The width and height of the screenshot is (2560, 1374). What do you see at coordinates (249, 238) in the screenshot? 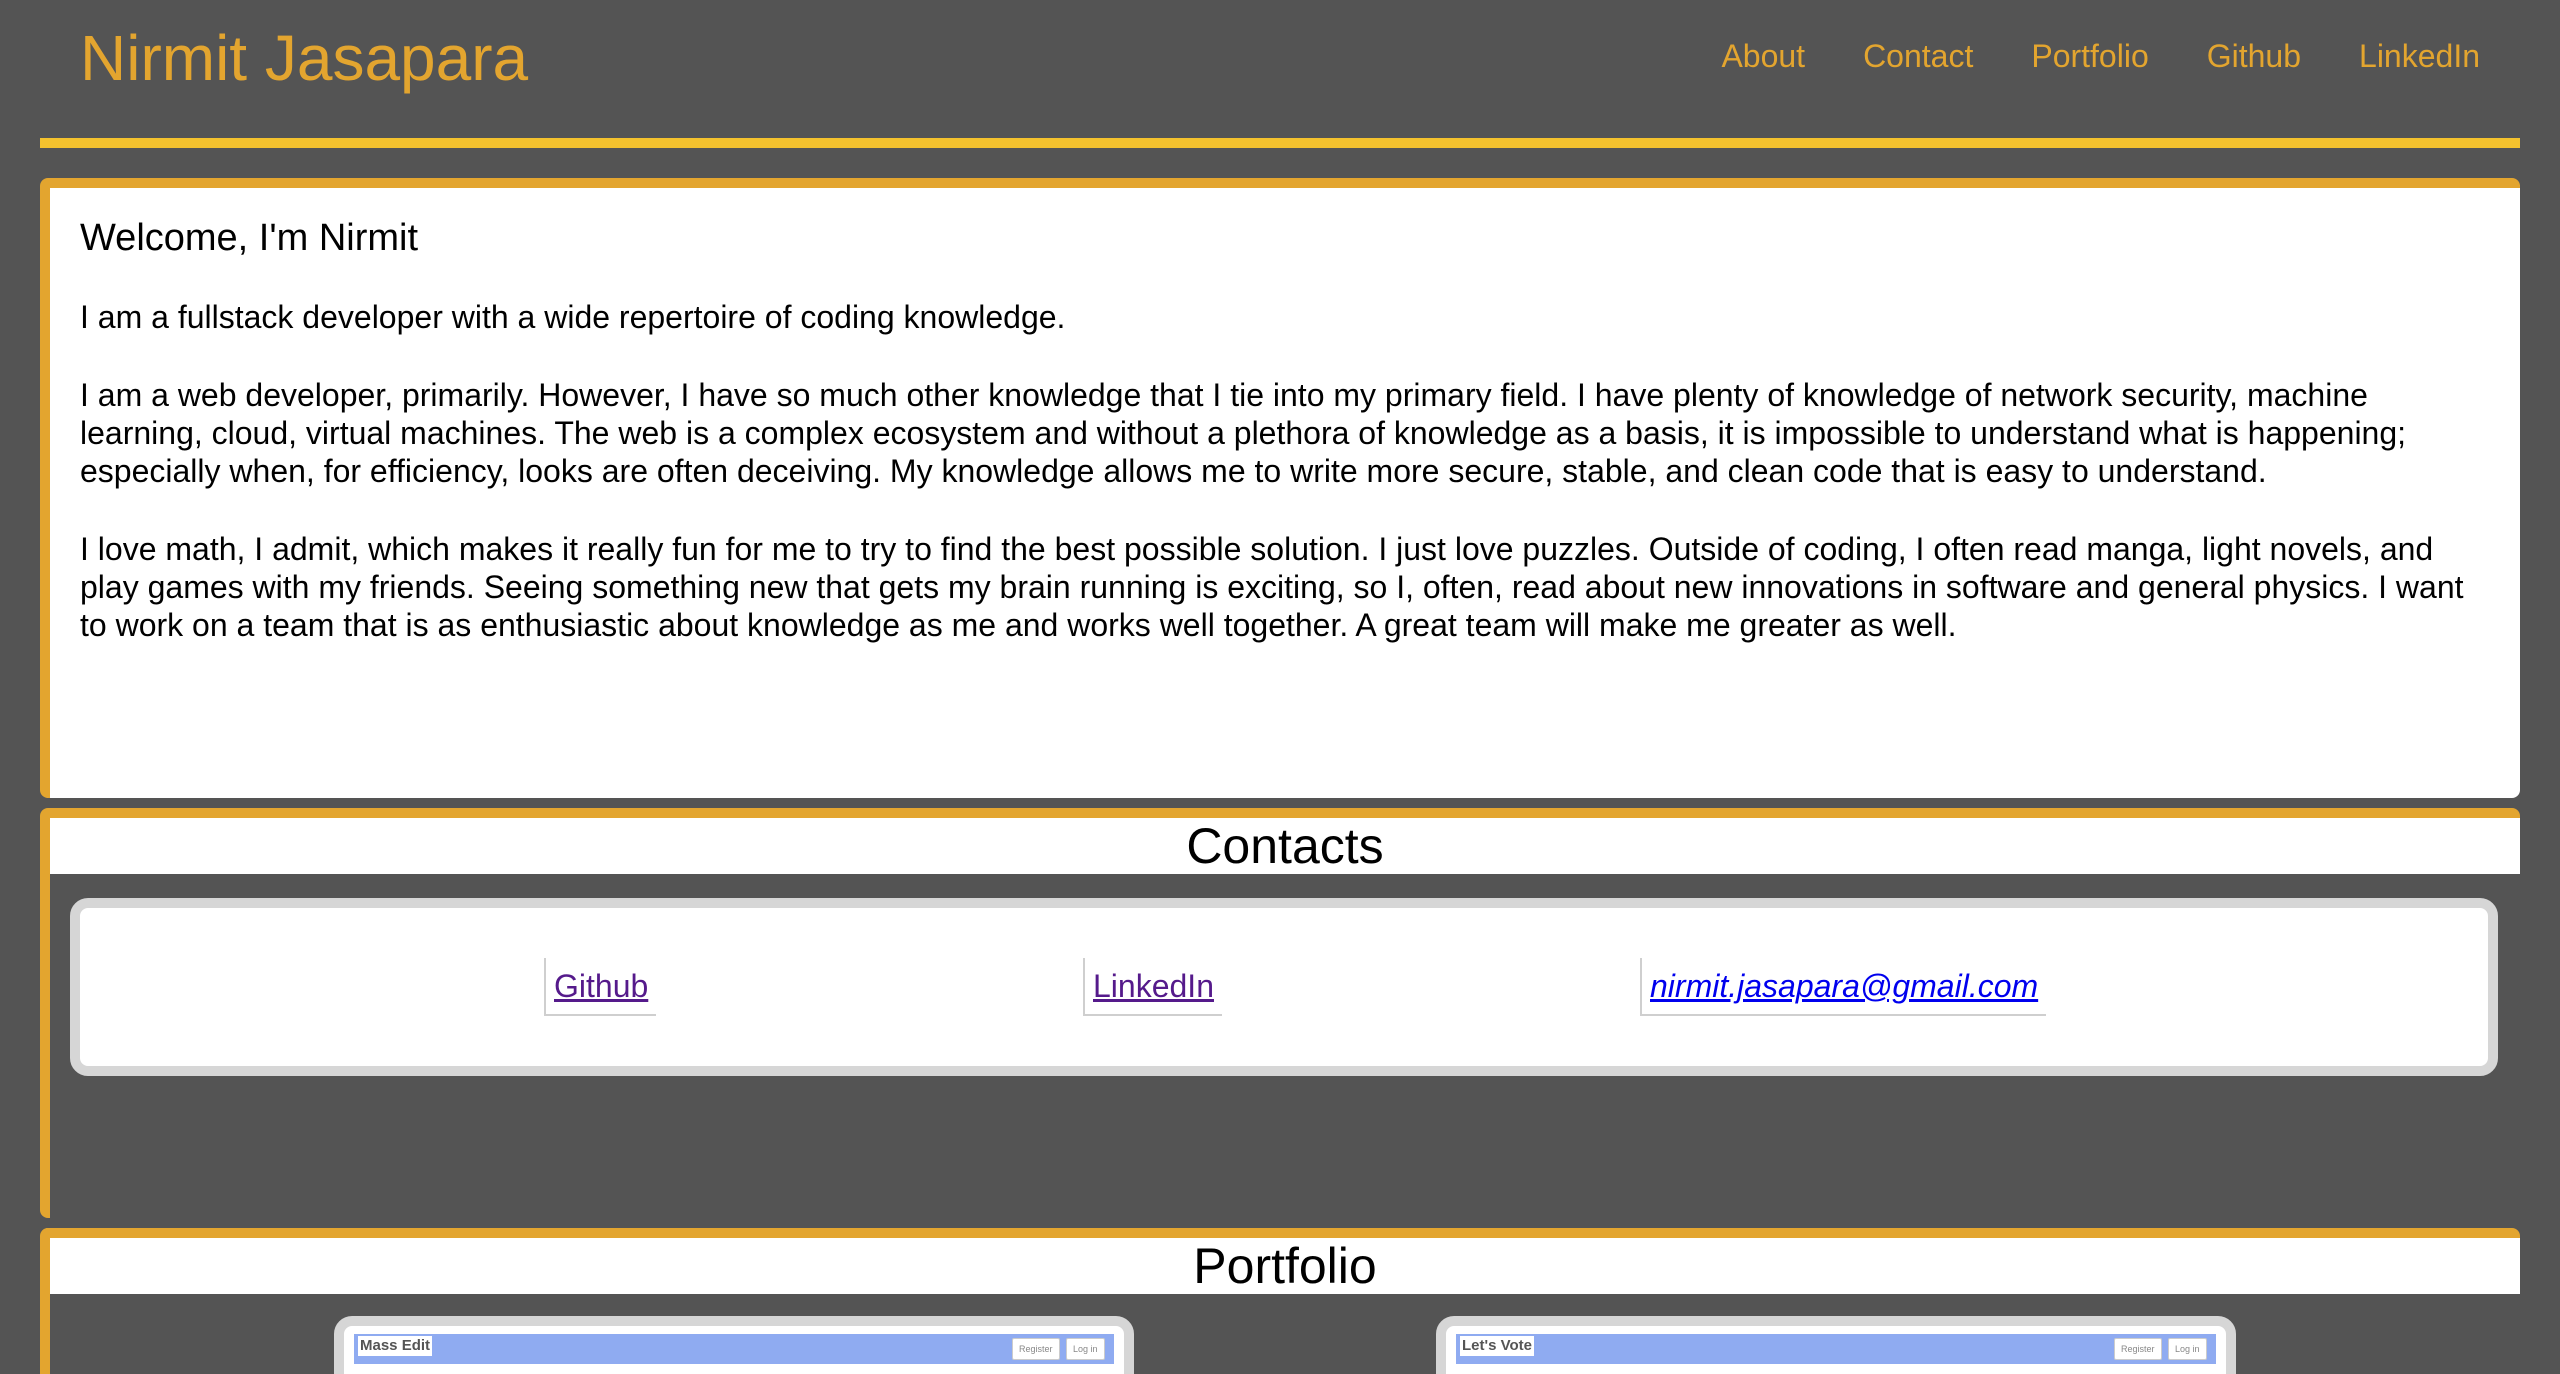
I see `about-heading: Welcome, I'm Nirmit` at bounding box center [249, 238].